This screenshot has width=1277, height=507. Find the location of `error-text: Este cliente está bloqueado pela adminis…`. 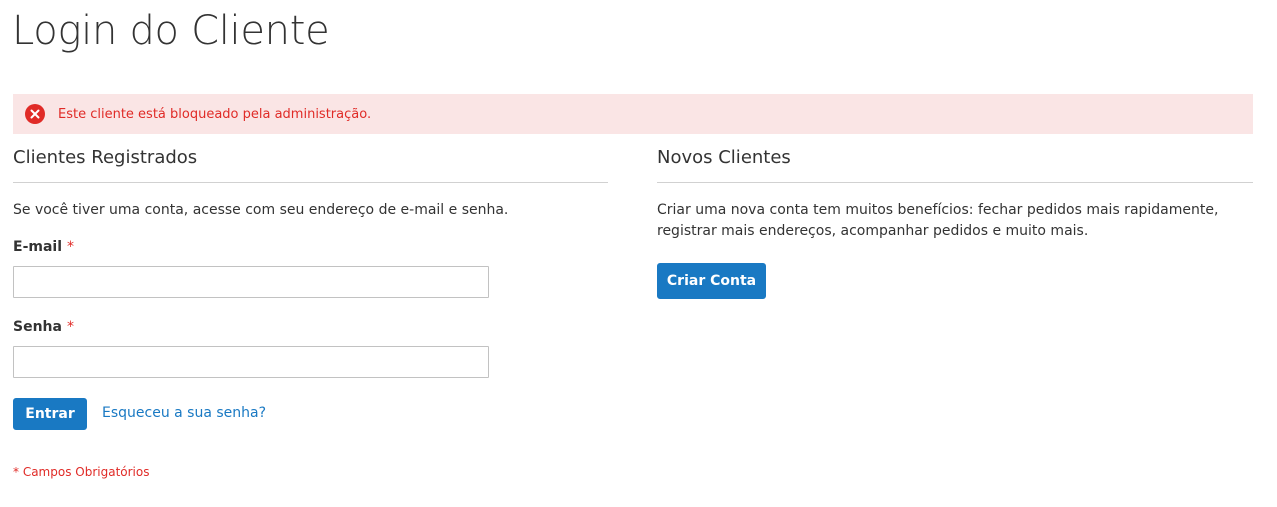

error-text: Este cliente está bloqueado pela adminis… is located at coordinates (215, 114).